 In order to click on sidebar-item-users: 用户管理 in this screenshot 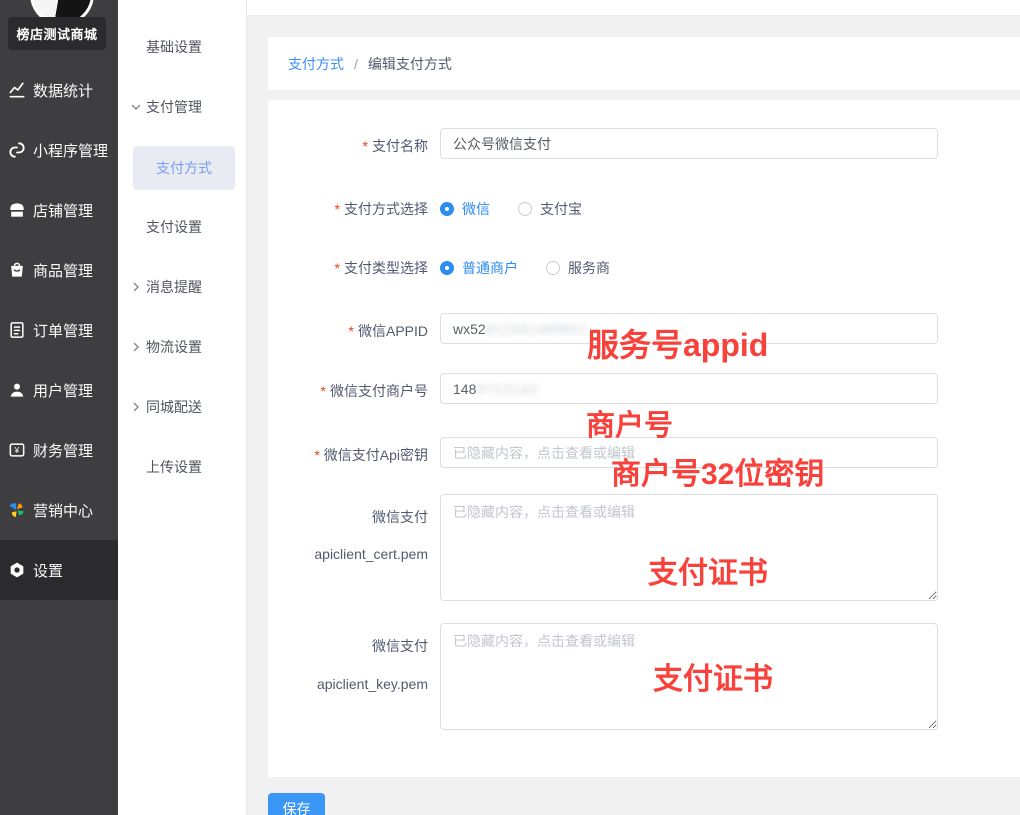, I will do `click(59, 390)`.